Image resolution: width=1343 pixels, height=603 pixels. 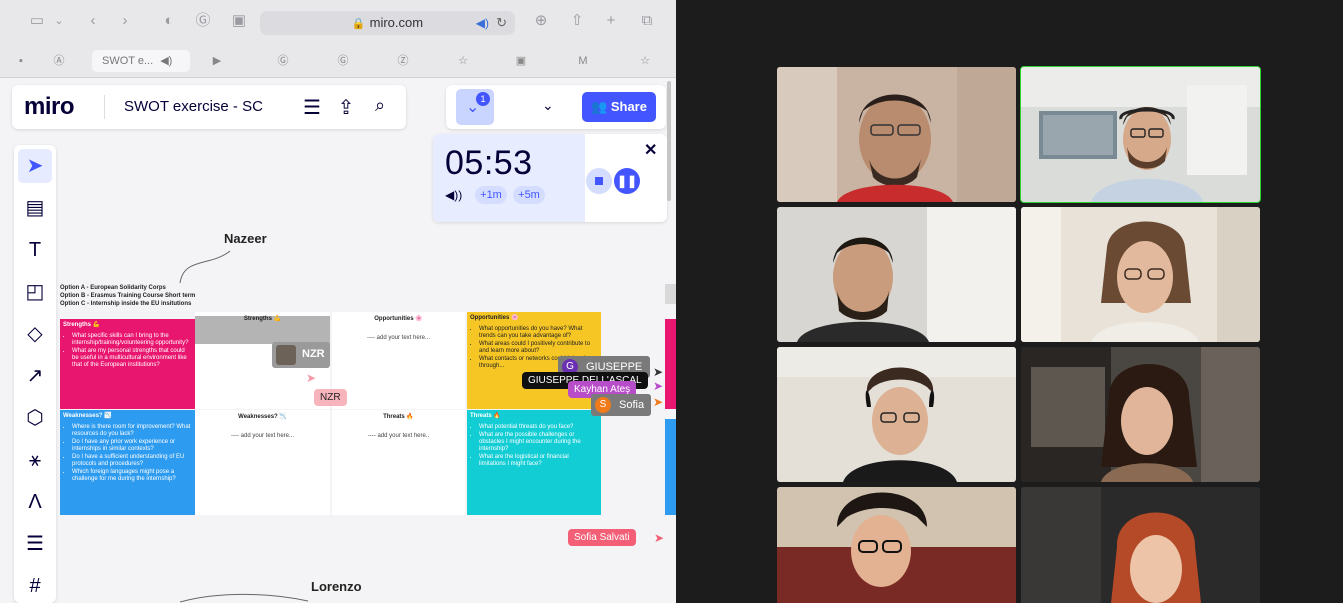 I want to click on templates-icon: ▤, so click(x=35, y=208).